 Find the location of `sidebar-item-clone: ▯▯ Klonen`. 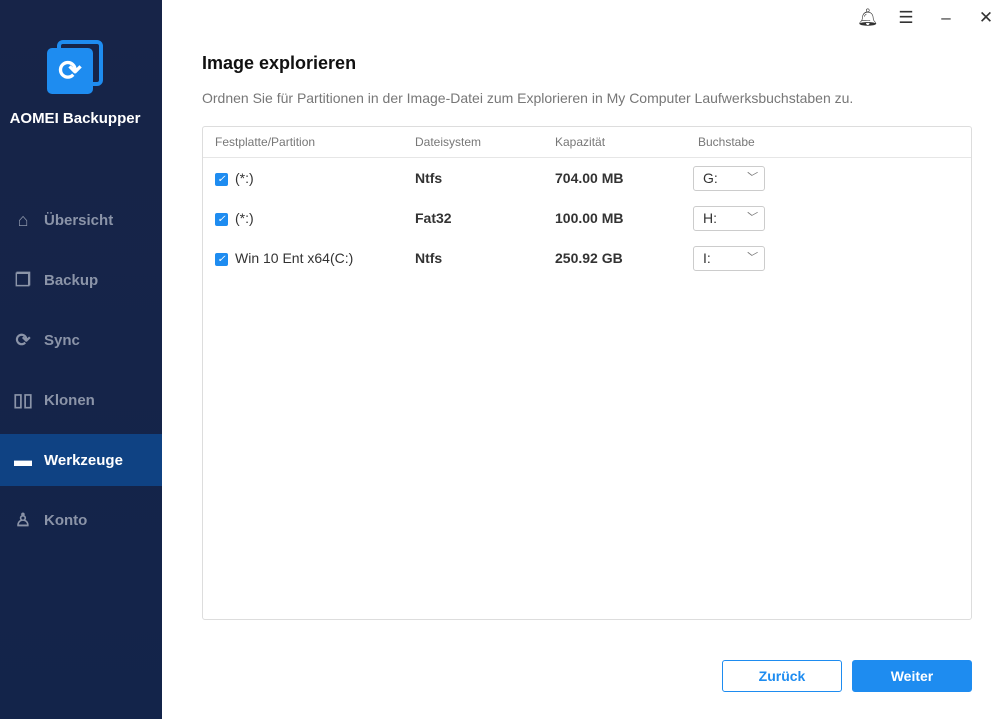

sidebar-item-clone: ▯▯ Klonen is located at coordinates (81, 400).